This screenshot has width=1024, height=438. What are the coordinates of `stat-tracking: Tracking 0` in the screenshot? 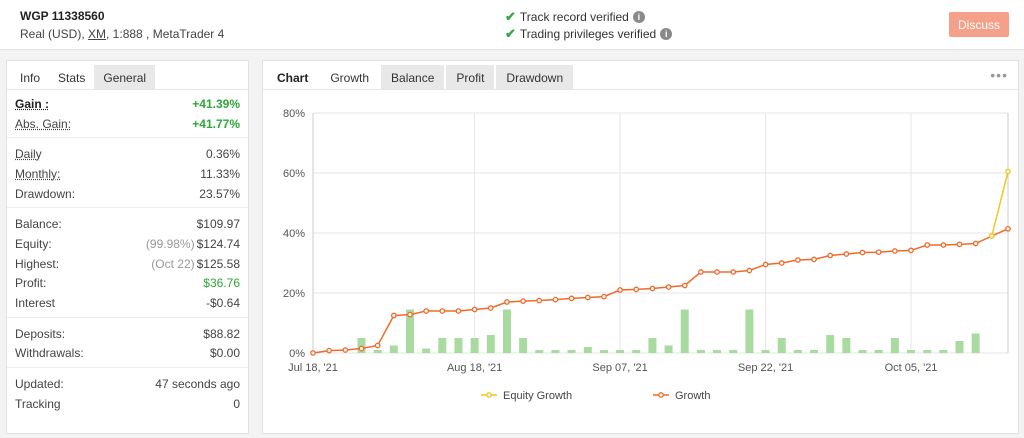 It's located at (127, 404).